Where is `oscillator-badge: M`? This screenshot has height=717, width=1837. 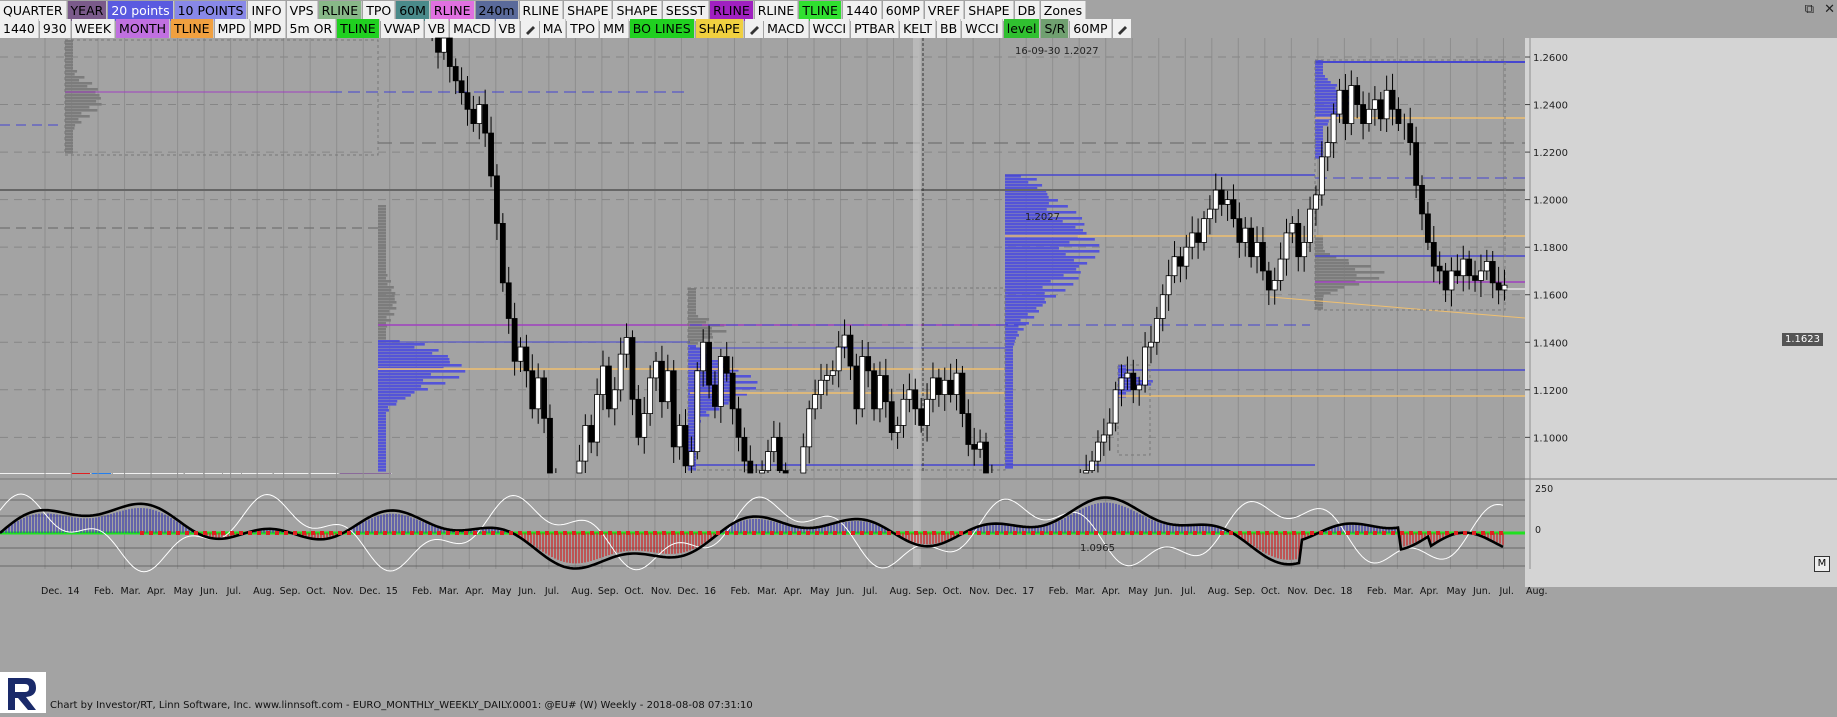
oscillator-badge: M is located at coordinates (1822, 564).